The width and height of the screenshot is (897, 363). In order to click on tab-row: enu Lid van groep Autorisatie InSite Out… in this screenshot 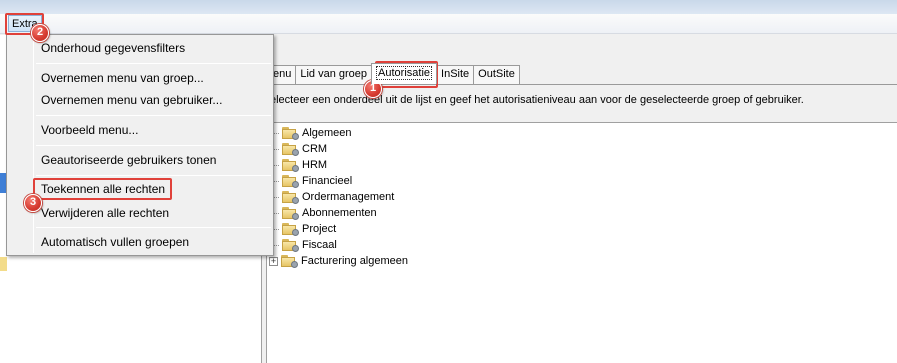, I will do `click(394, 73)`.